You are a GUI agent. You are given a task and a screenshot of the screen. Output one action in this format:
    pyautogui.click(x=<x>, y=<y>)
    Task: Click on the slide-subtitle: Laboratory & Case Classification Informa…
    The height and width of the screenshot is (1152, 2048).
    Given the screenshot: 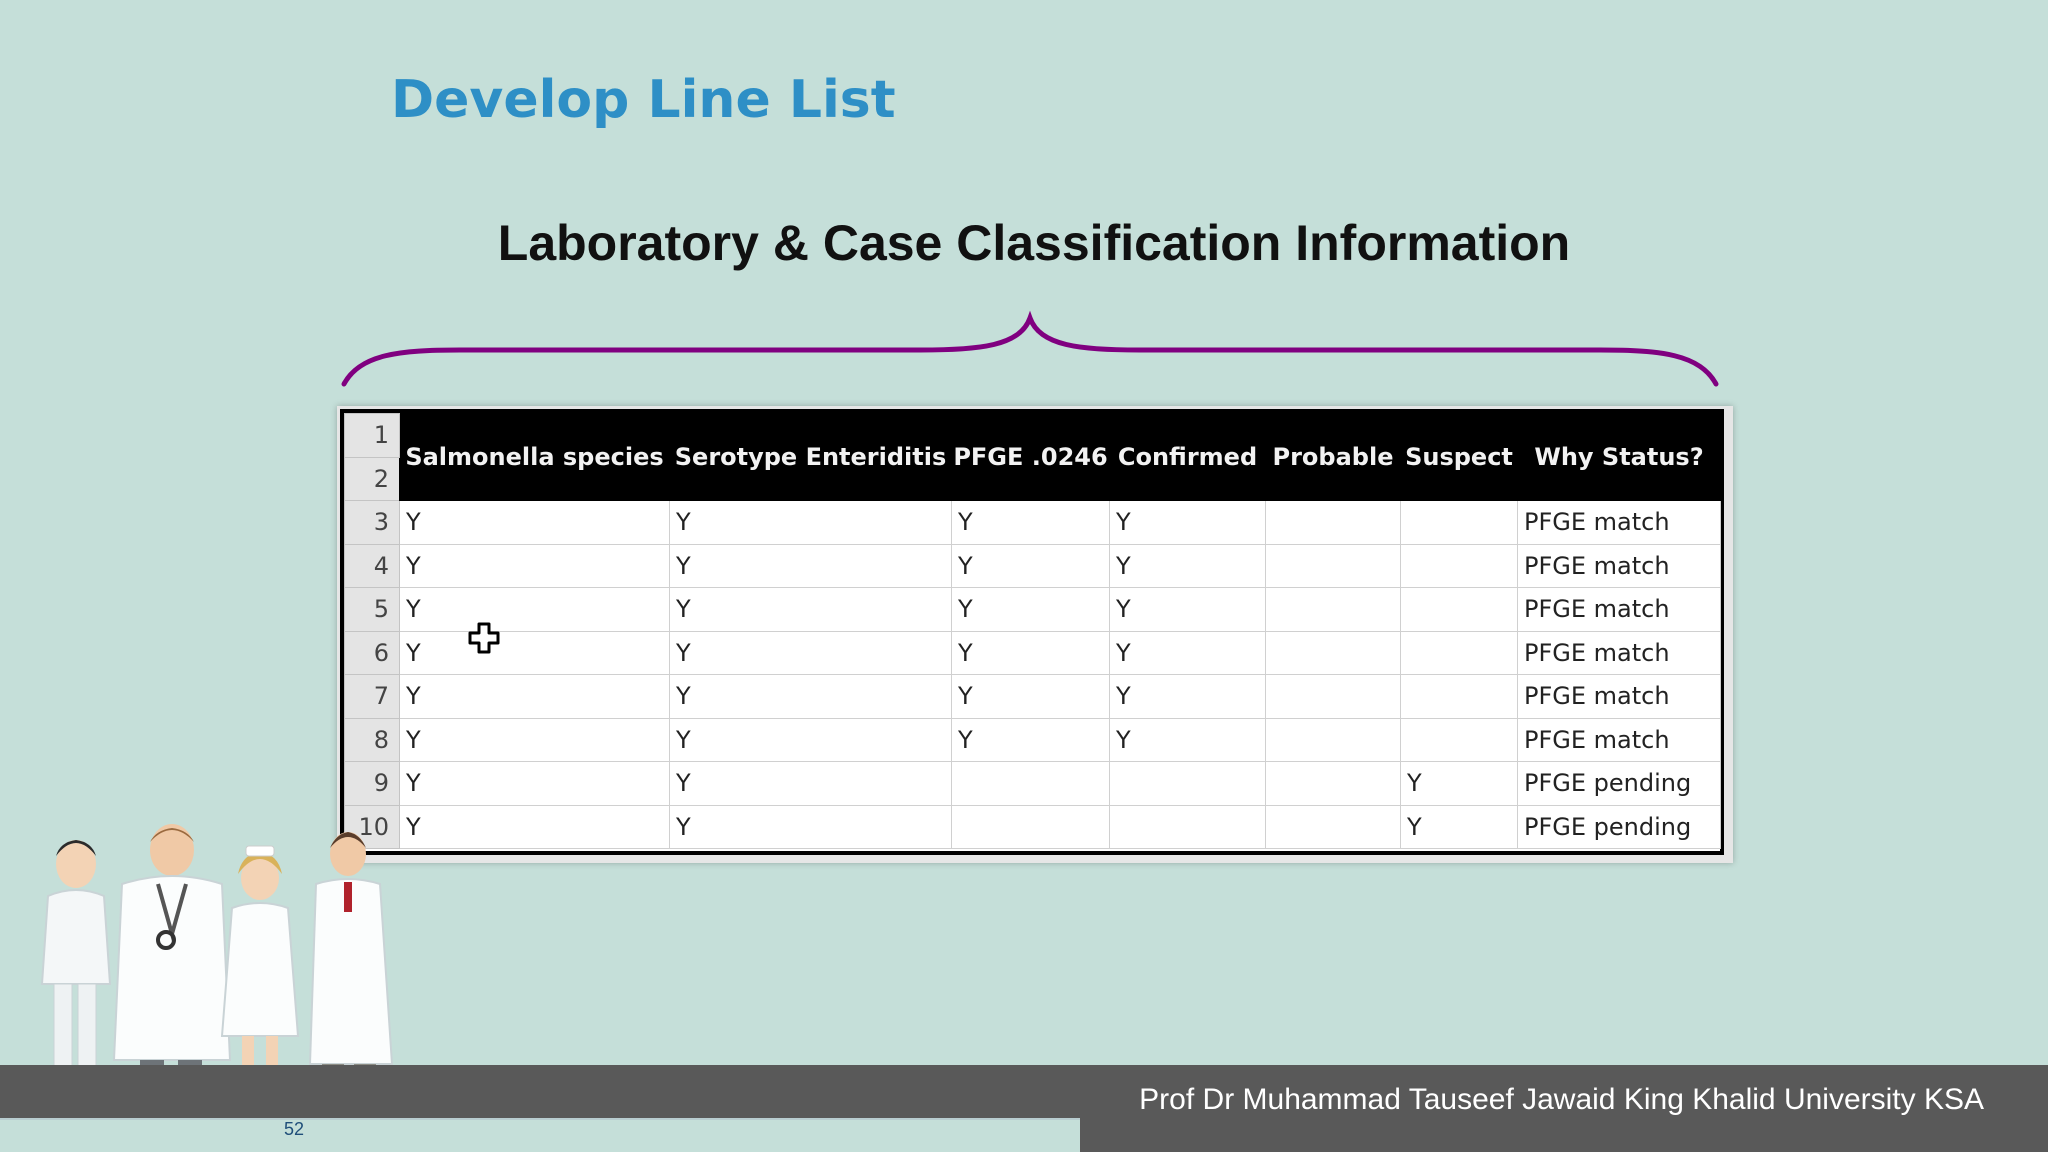 What is the action you would take?
    pyautogui.click(x=1034, y=243)
    